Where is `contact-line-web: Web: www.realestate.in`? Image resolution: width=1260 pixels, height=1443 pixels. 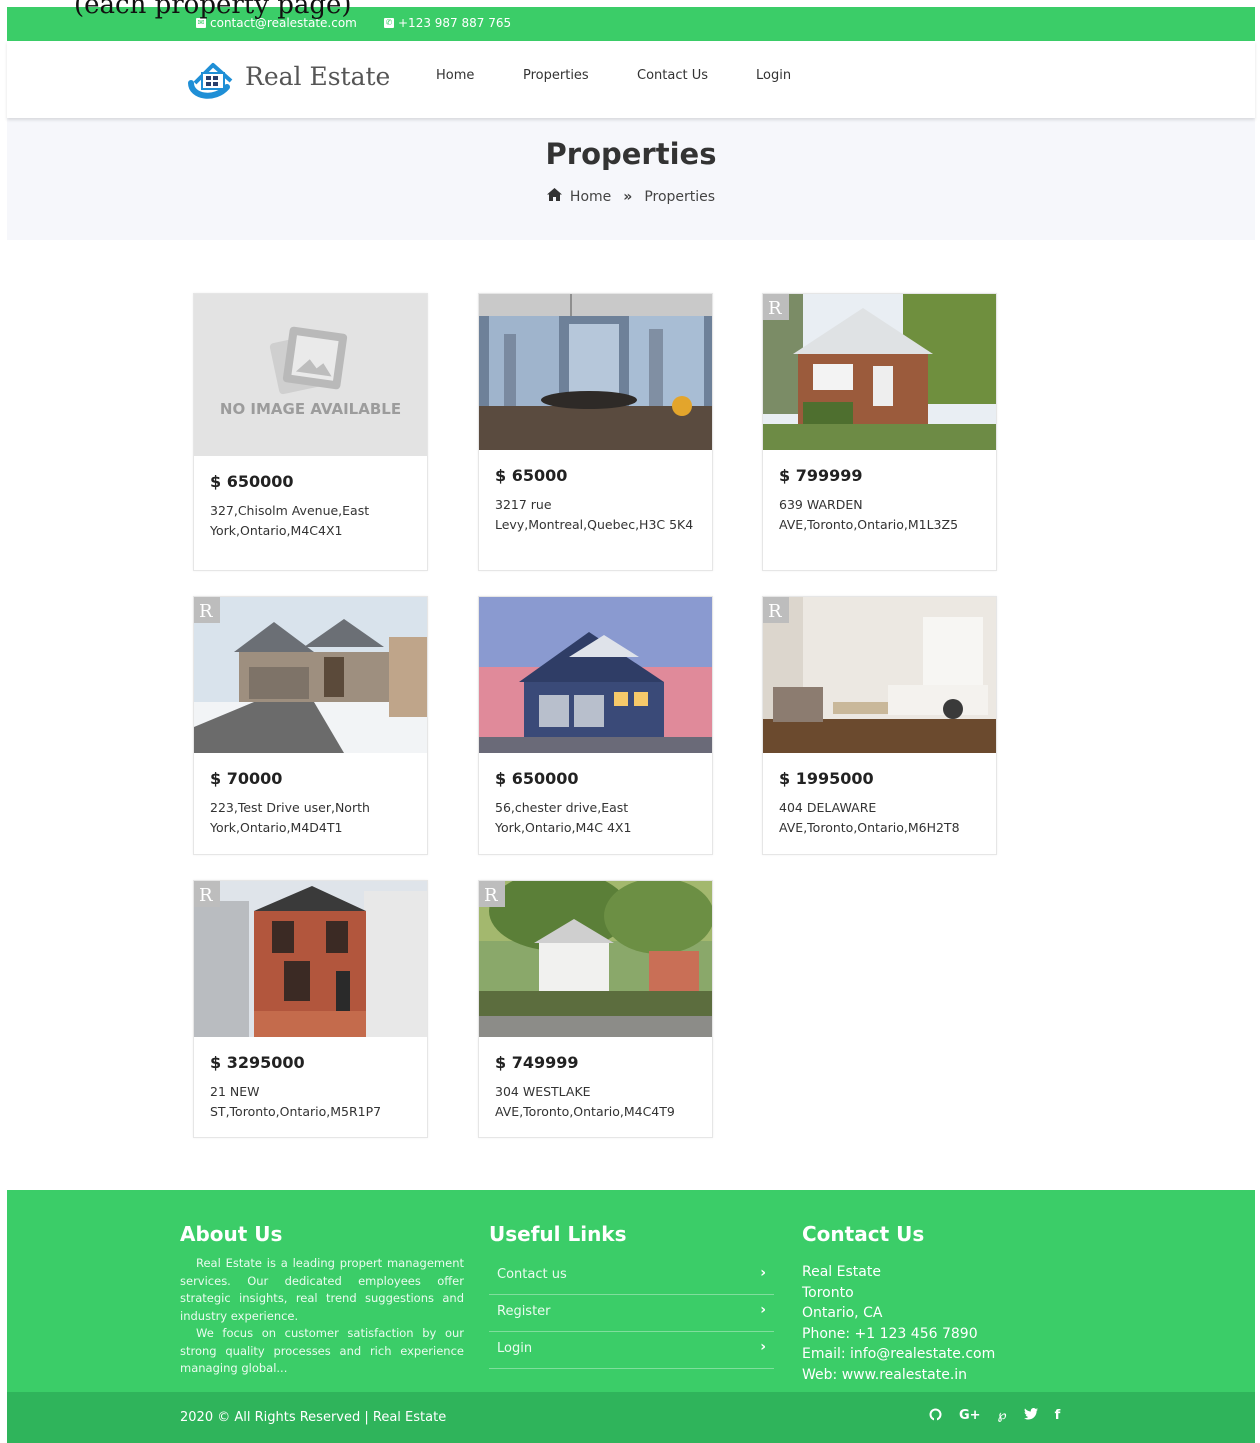
contact-line-web: Web: www.realestate.in is located at coordinates (898, 1375).